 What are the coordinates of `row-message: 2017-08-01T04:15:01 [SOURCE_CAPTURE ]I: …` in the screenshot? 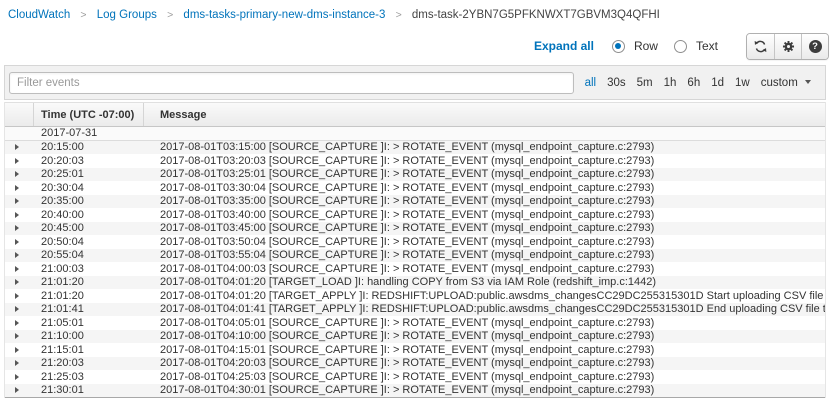 It's located at (407, 349).